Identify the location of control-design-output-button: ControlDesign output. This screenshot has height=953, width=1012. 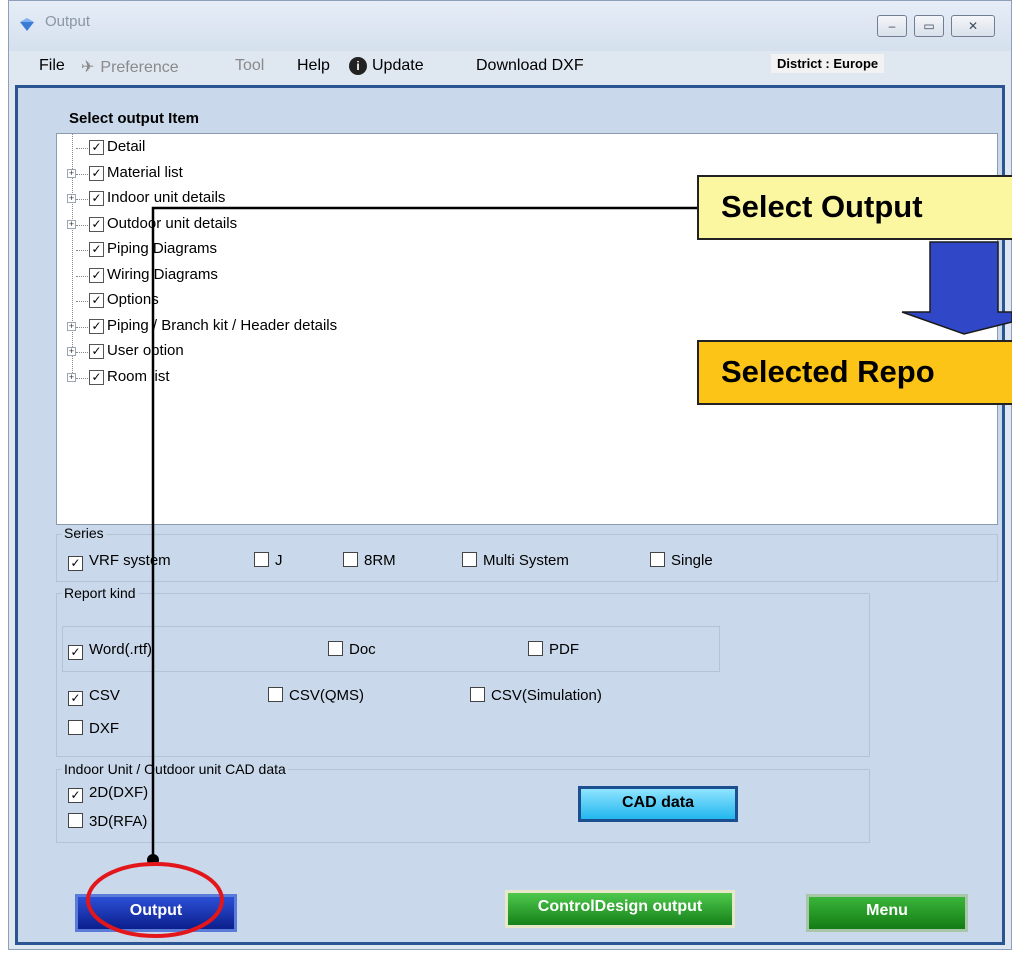
(620, 909).